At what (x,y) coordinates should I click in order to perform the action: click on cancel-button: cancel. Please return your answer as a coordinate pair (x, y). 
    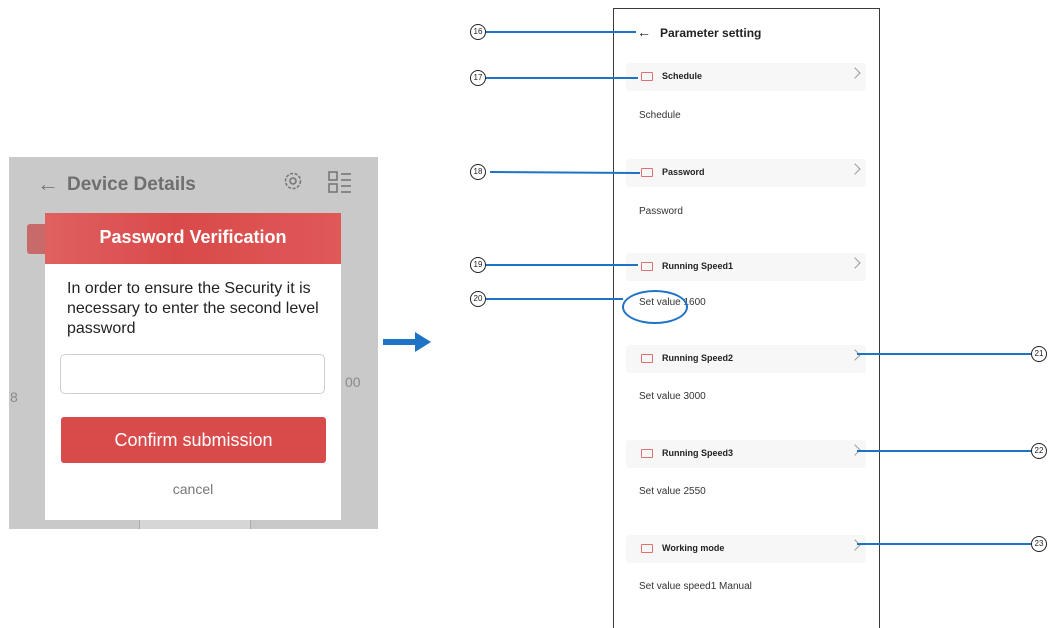
    Looking at the image, I should click on (193, 489).